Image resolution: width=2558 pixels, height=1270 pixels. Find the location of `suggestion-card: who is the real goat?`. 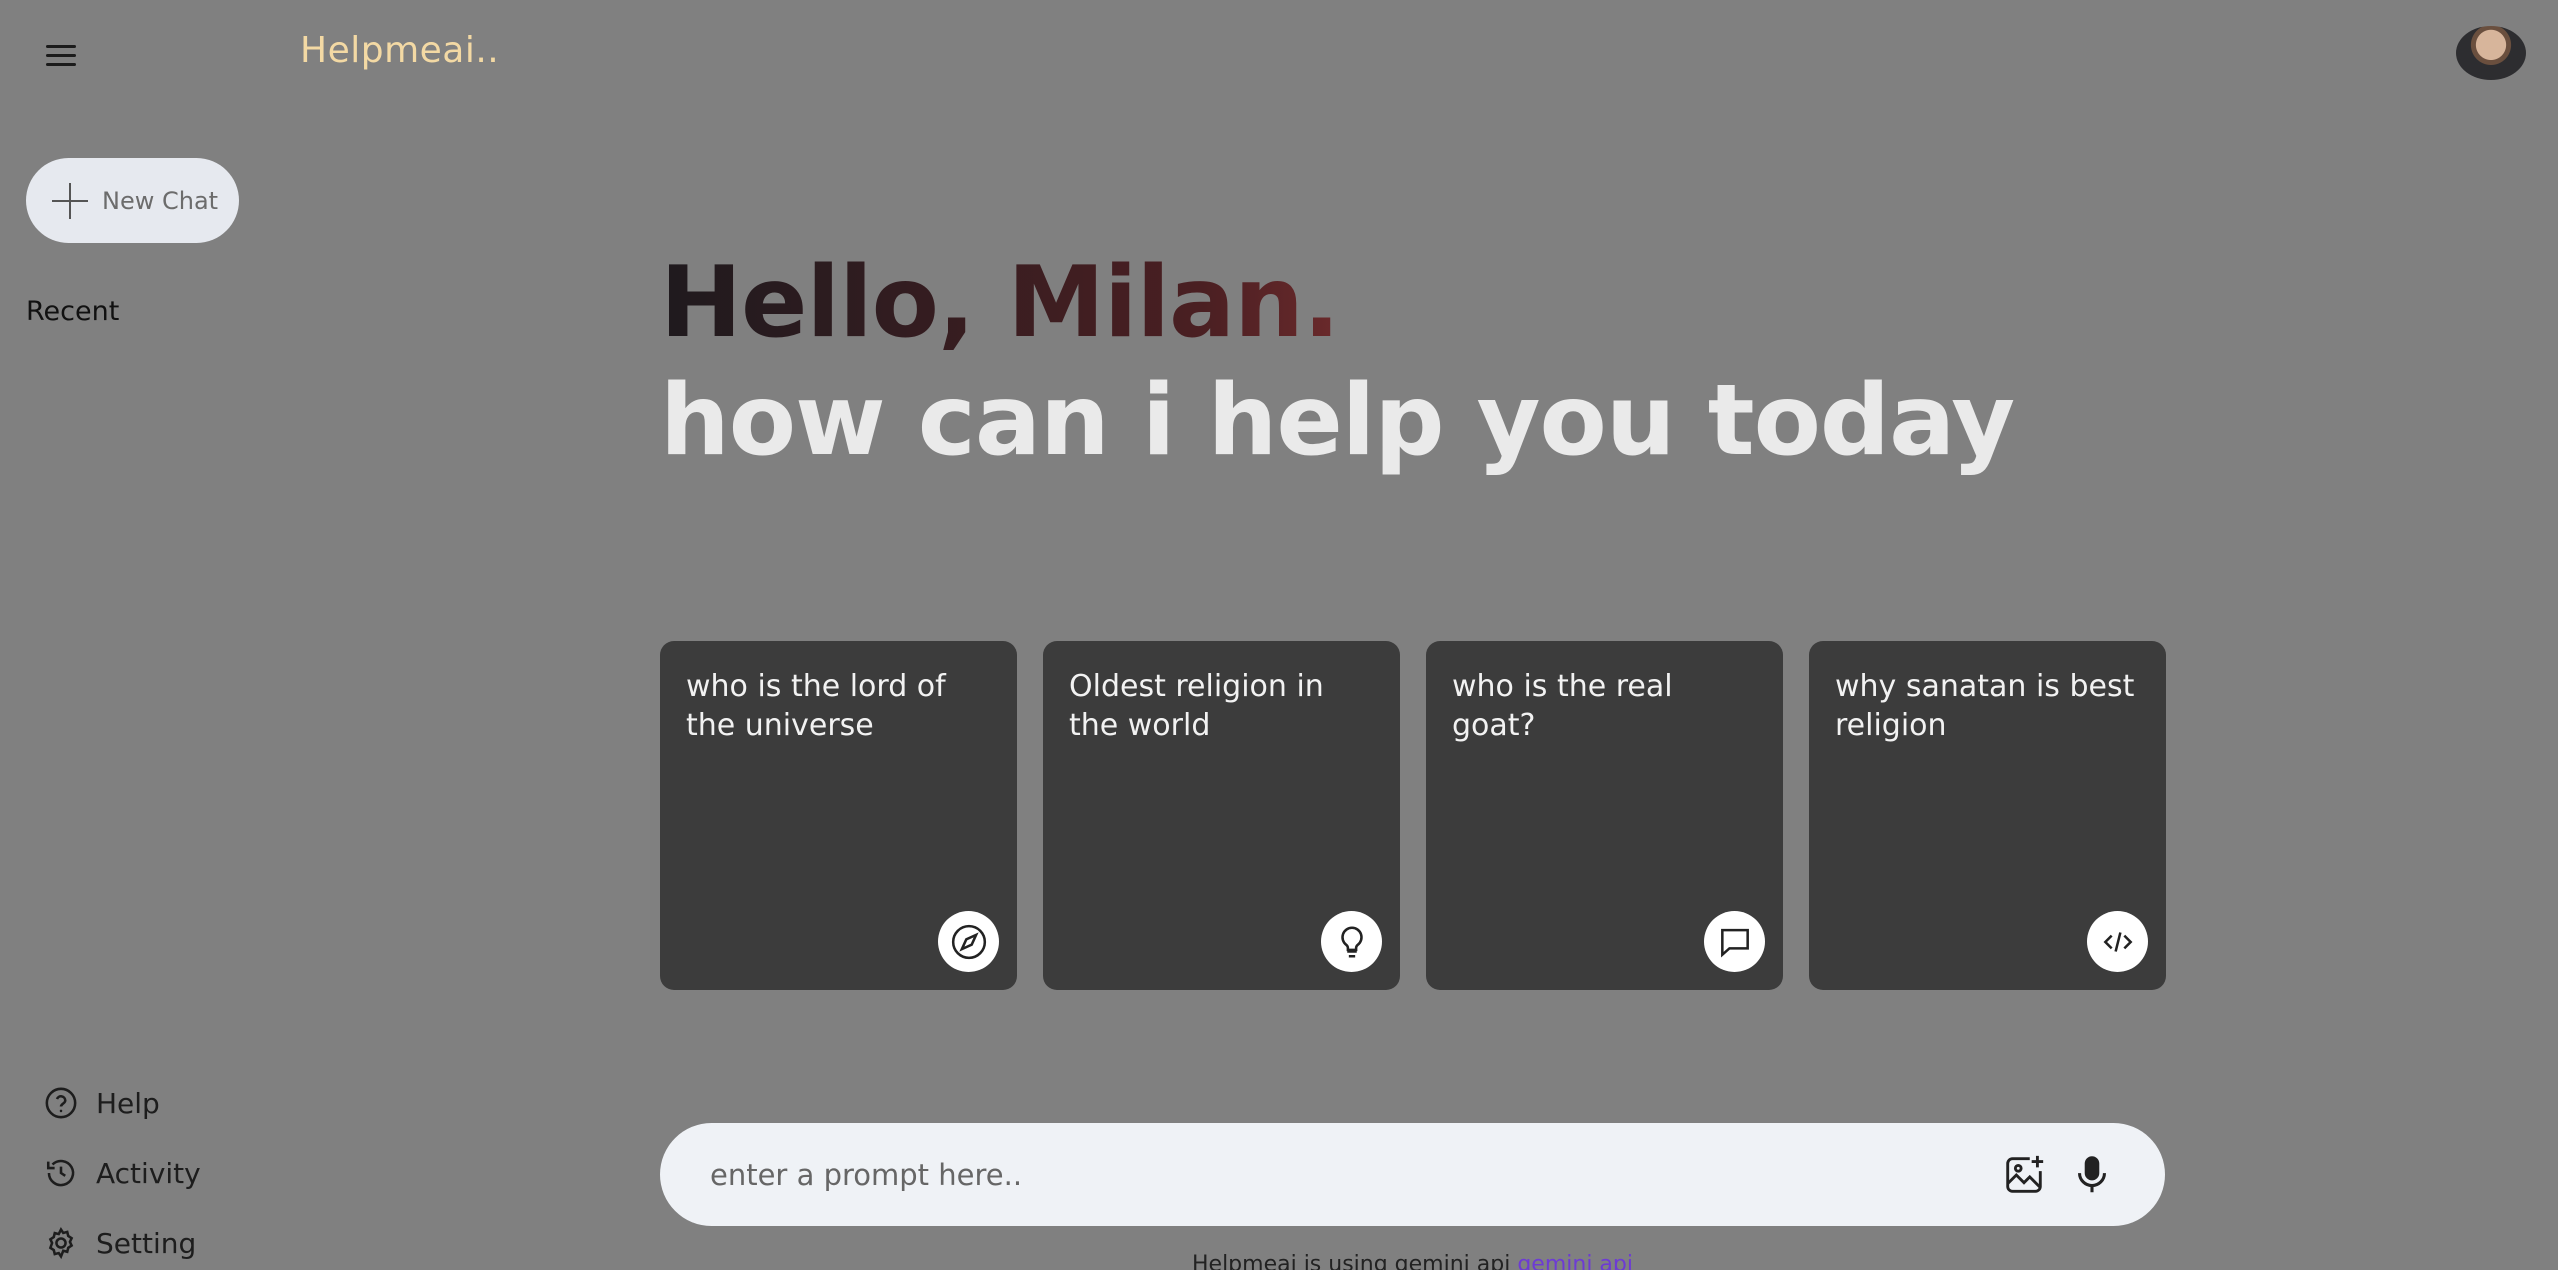

suggestion-card: who is the real goat? is located at coordinates (1604, 815).